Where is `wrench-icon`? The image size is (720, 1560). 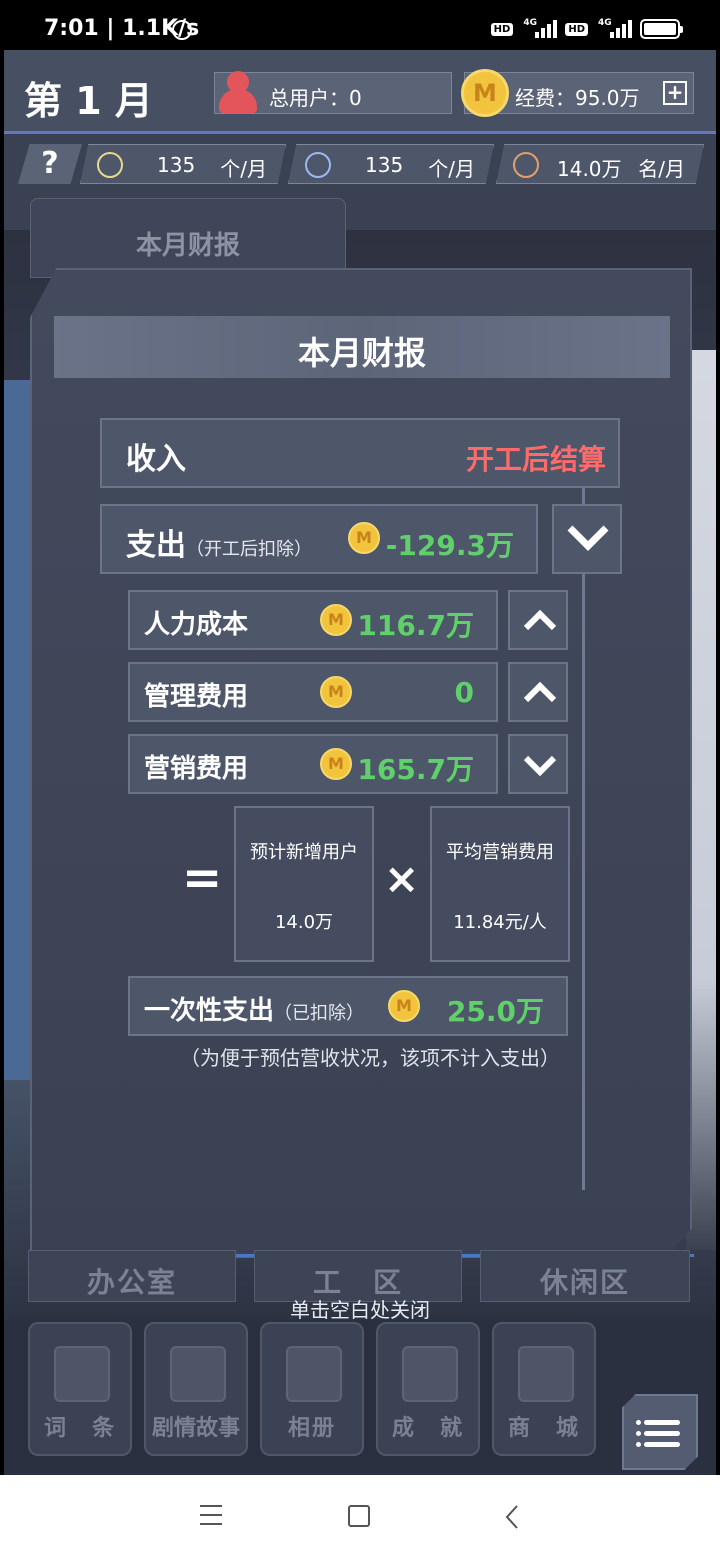 wrench-icon is located at coordinates (318, 165).